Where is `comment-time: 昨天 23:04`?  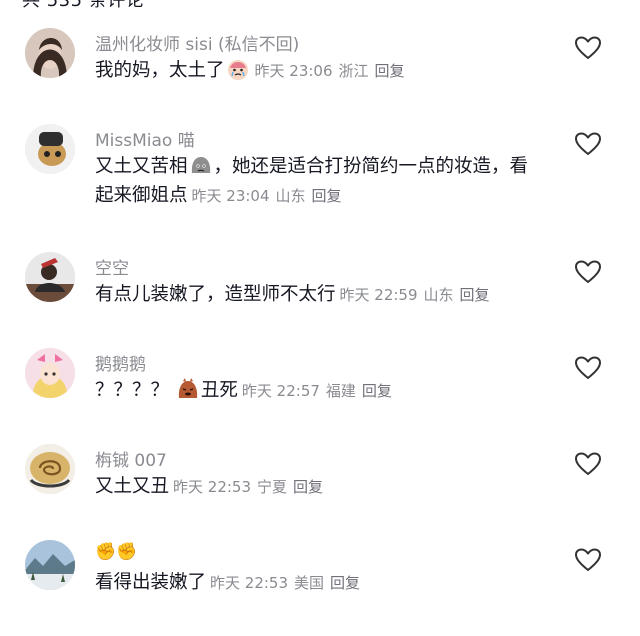 comment-time: 昨天 23:04 is located at coordinates (230, 196).